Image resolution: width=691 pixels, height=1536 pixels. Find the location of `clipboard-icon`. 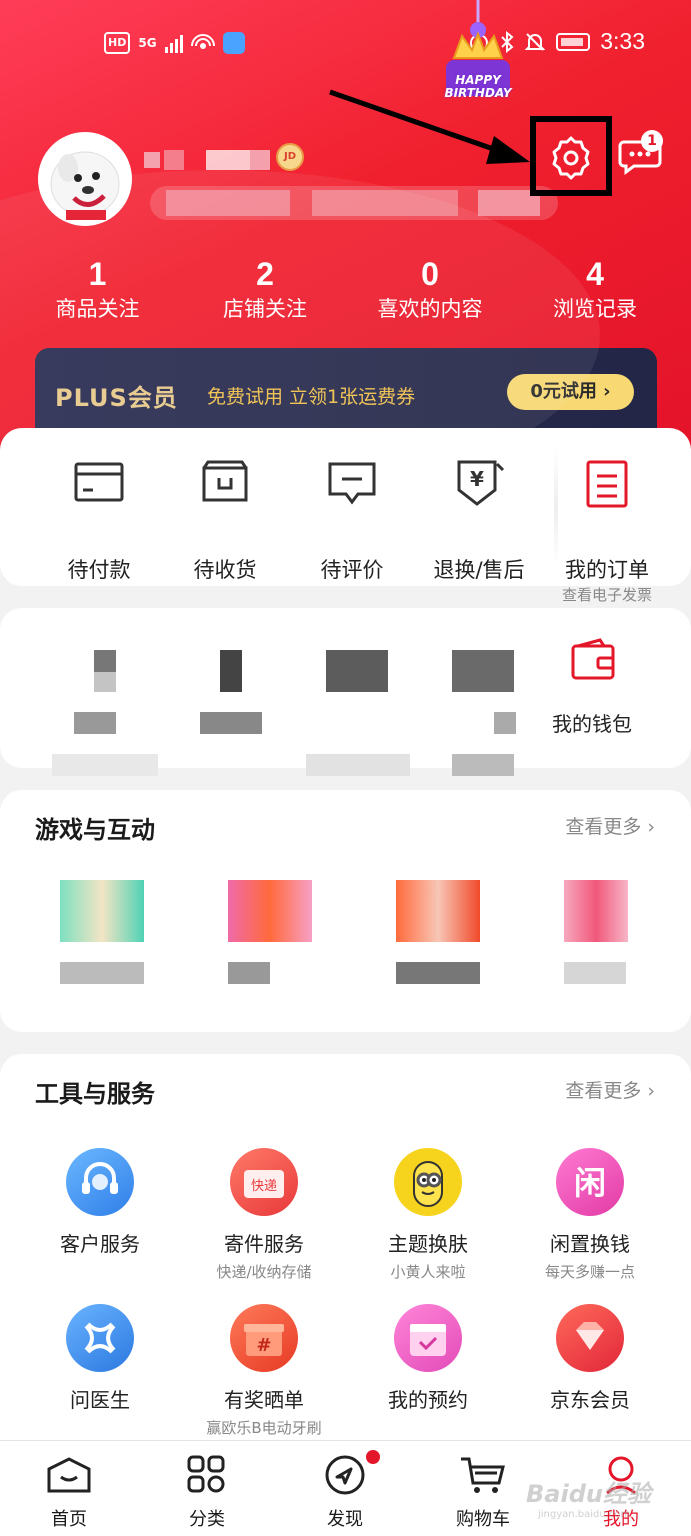

clipboard-icon is located at coordinates (607, 484).